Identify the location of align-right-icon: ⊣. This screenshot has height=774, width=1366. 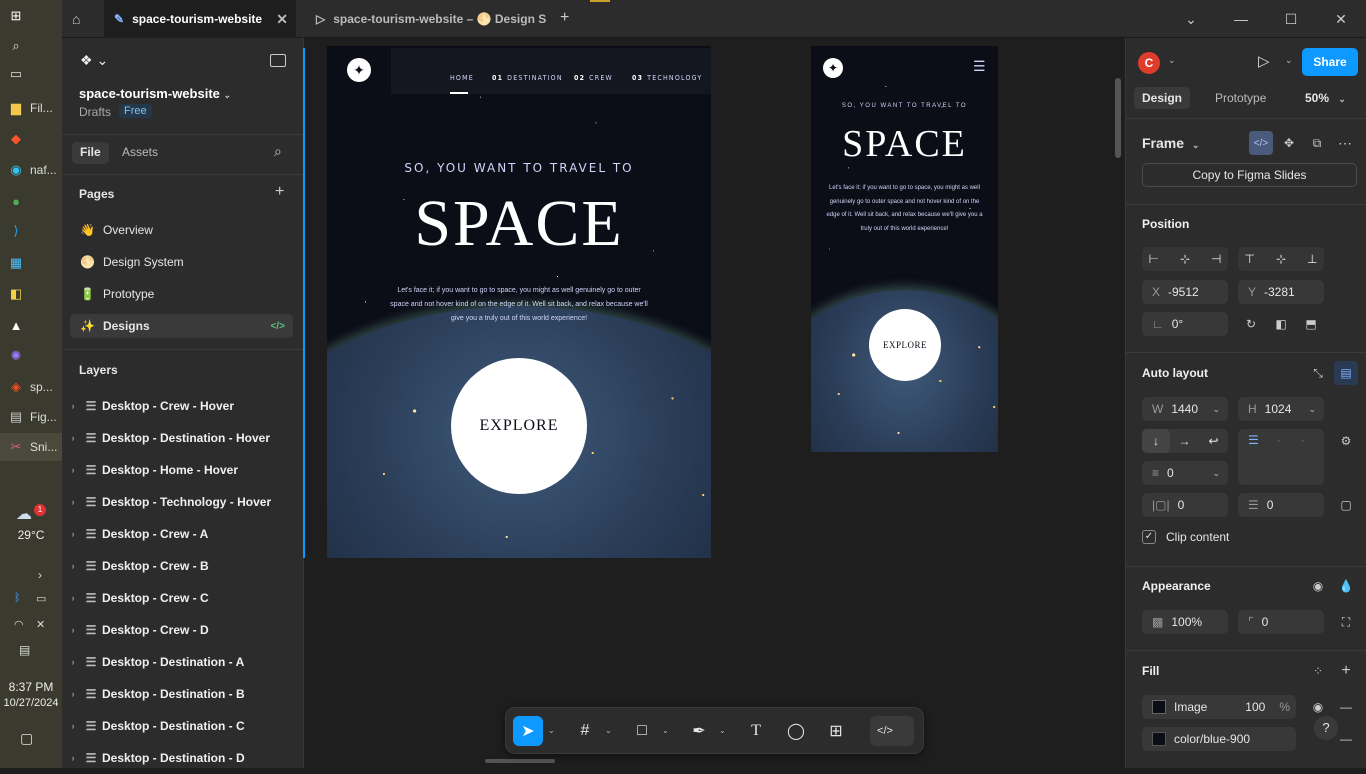
(1216, 259).